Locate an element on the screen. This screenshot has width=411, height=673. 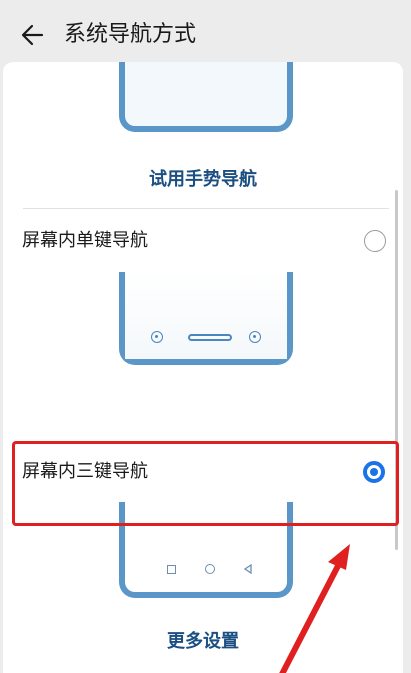
option-single-key-label: 屏幕内单键导航 is located at coordinates (85, 241).